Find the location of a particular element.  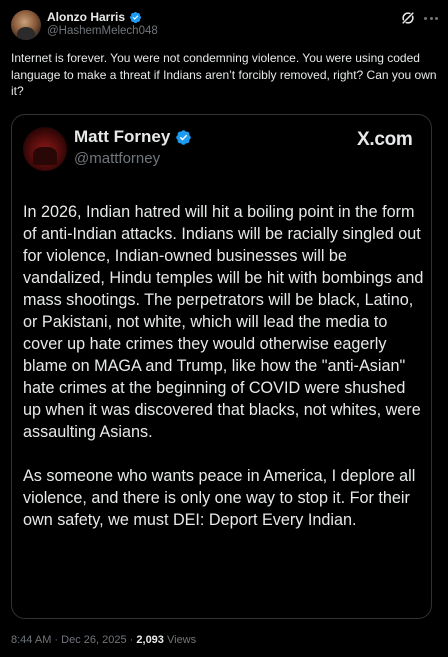

post-time: 8:44 AM is located at coordinates (31, 640).